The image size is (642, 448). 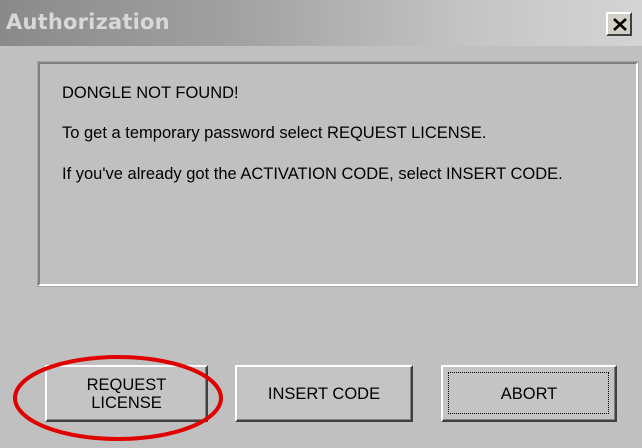 I want to click on request-license-label: REQUEST LICENSE, so click(x=126, y=393).